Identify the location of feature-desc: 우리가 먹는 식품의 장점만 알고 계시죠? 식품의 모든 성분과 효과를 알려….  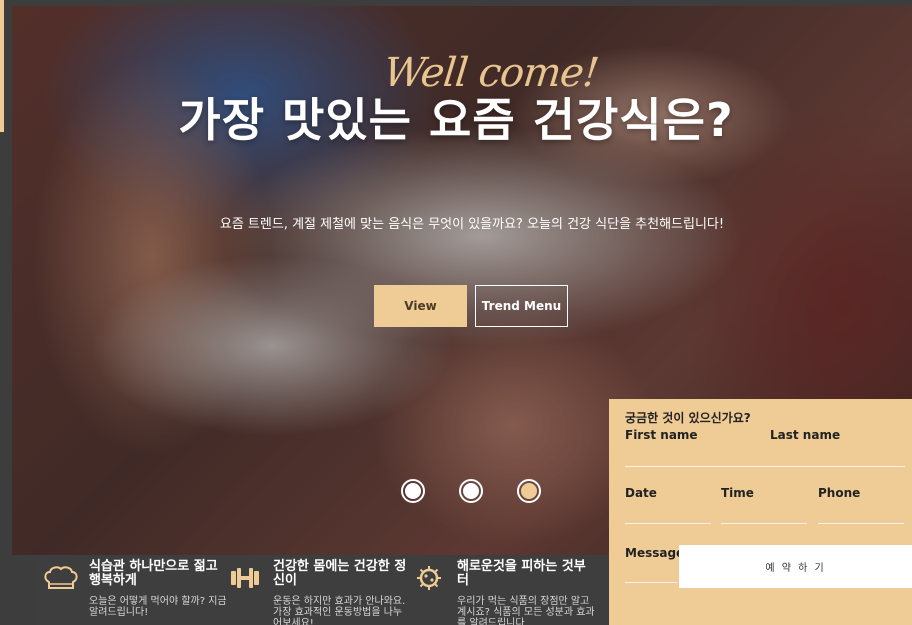
(526, 610).